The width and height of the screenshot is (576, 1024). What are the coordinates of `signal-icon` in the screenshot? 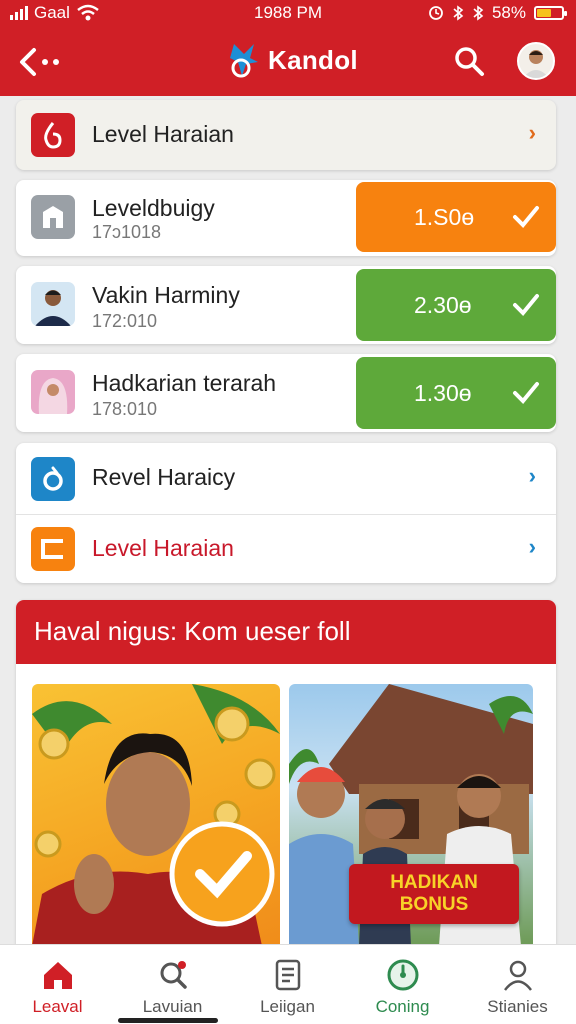 It's located at (19, 13).